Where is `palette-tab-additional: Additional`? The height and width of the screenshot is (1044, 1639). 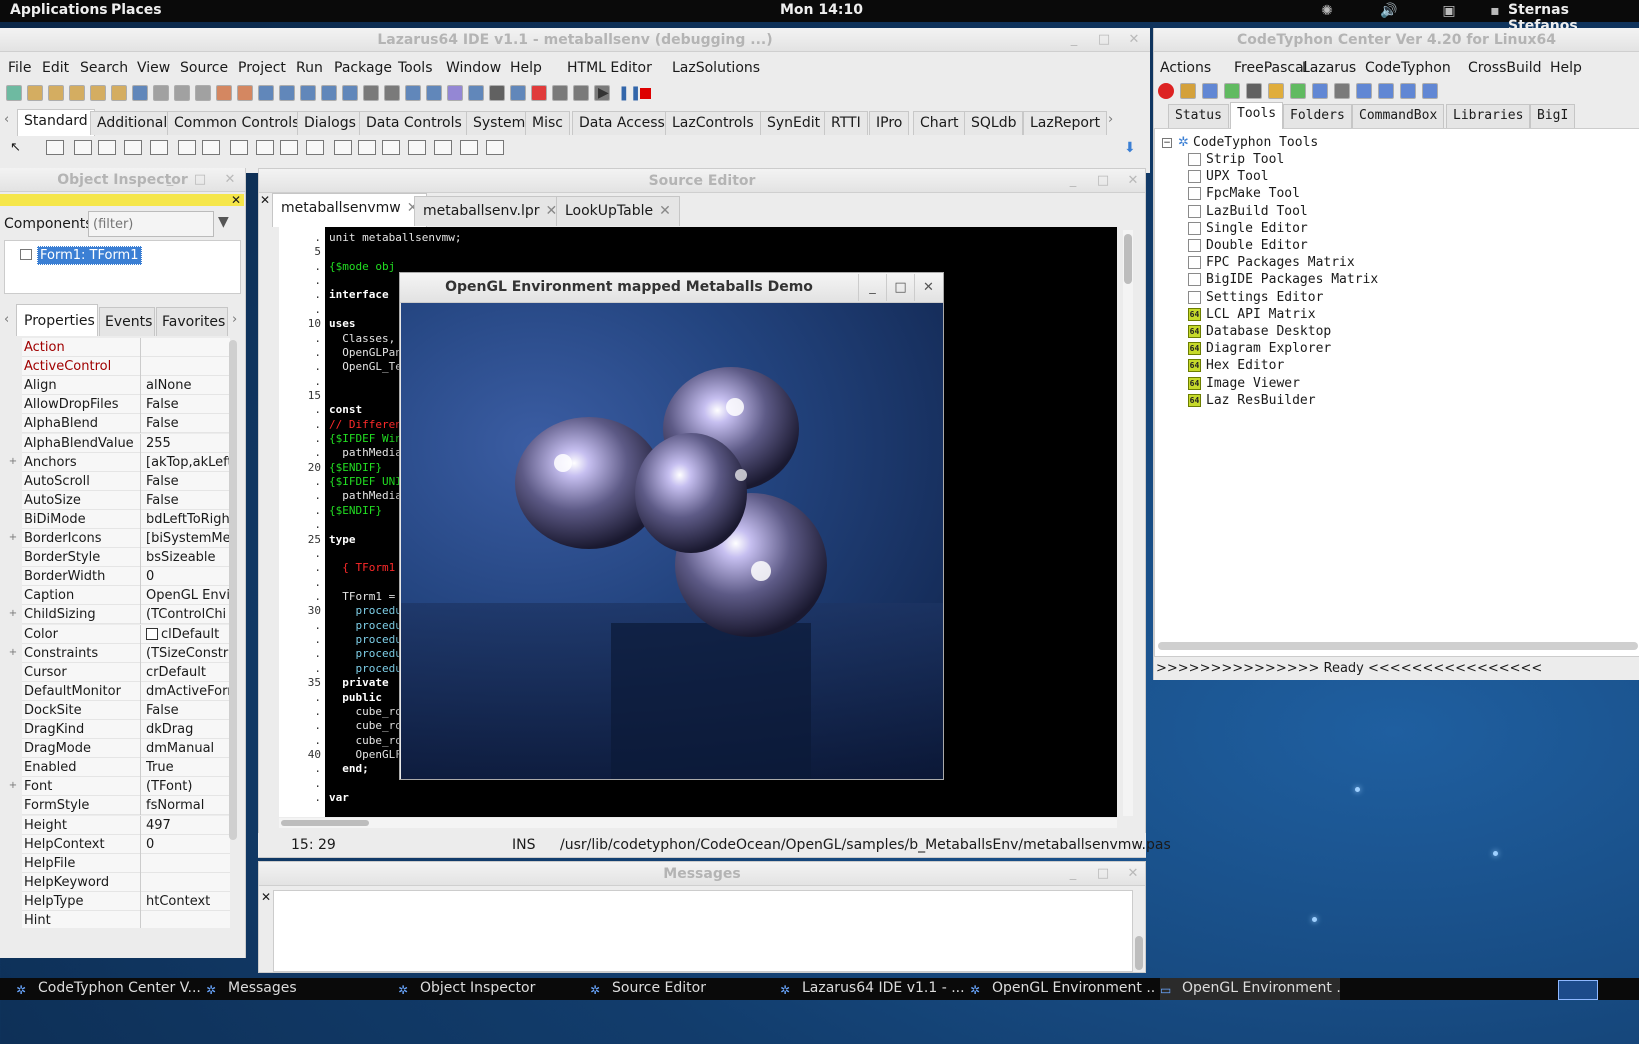 palette-tab-additional: Additional is located at coordinates (132, 123).